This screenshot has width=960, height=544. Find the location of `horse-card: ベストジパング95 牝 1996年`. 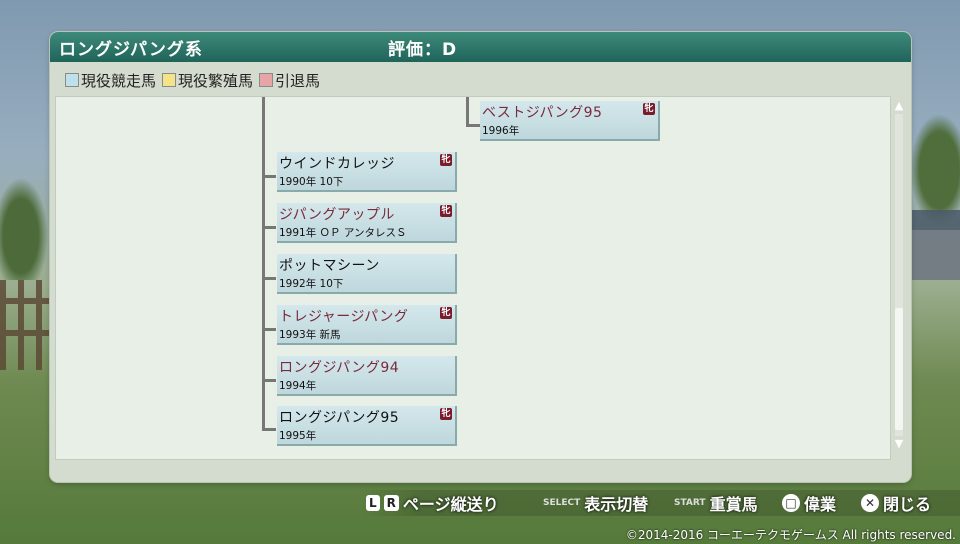

horse-card: ベストジパング95 牝 1996年 is located at coordinates (570, 121).